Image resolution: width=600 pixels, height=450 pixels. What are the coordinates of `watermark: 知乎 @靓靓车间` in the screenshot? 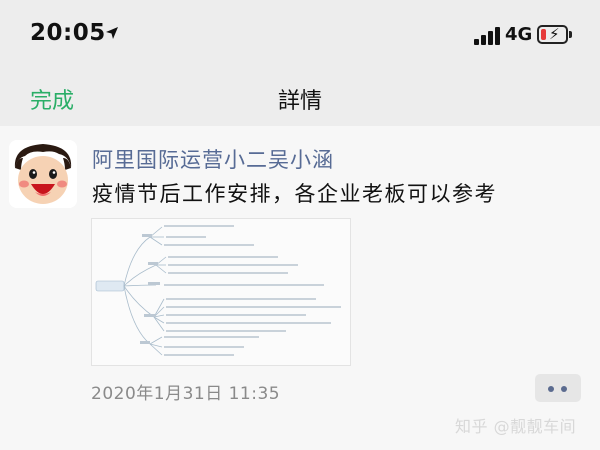 It's located at (516, 426).